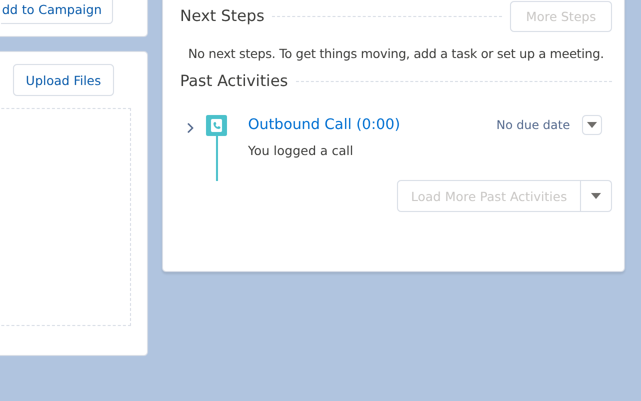 The image size is (641, 401). What do you see at coordinates (372, 125) in the screenshot?
I see `activity-title-link: Outbound Call (0:00)` at bounding box center [372, 125].